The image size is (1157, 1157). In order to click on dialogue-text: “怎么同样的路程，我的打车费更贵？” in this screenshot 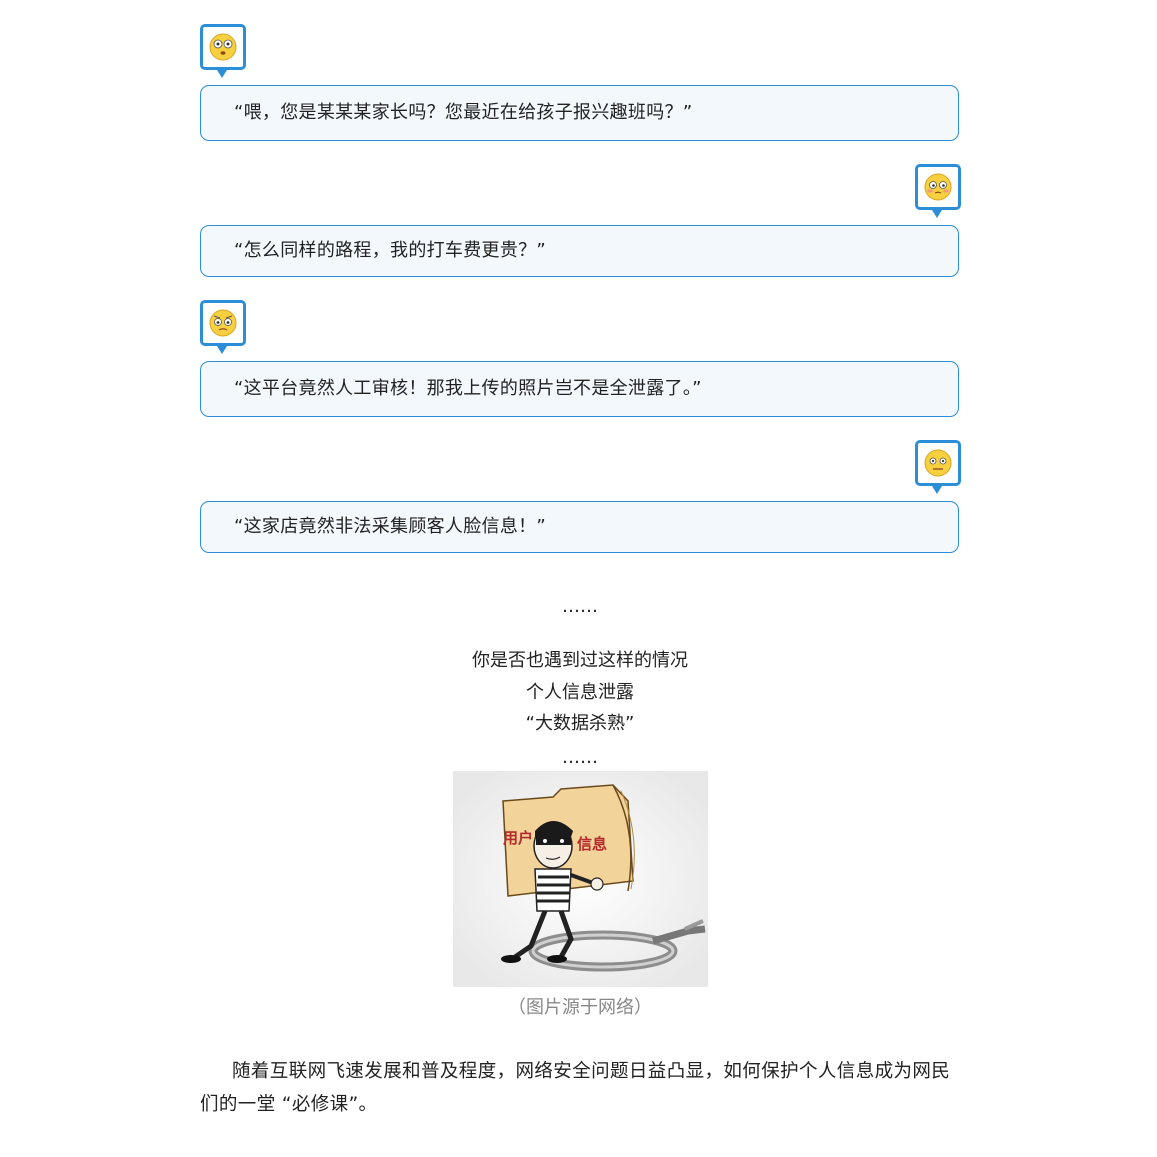, I will do `click(390, 250)`.